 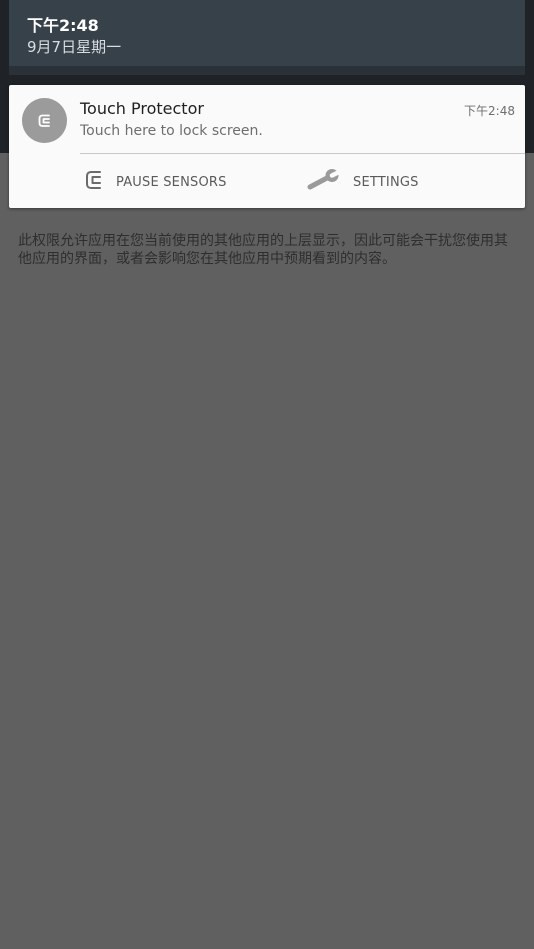 What do you see at coordinates (94, 182) in the screenshot?
I see `pause-sensors-icon` at bounding box center [94, 182].